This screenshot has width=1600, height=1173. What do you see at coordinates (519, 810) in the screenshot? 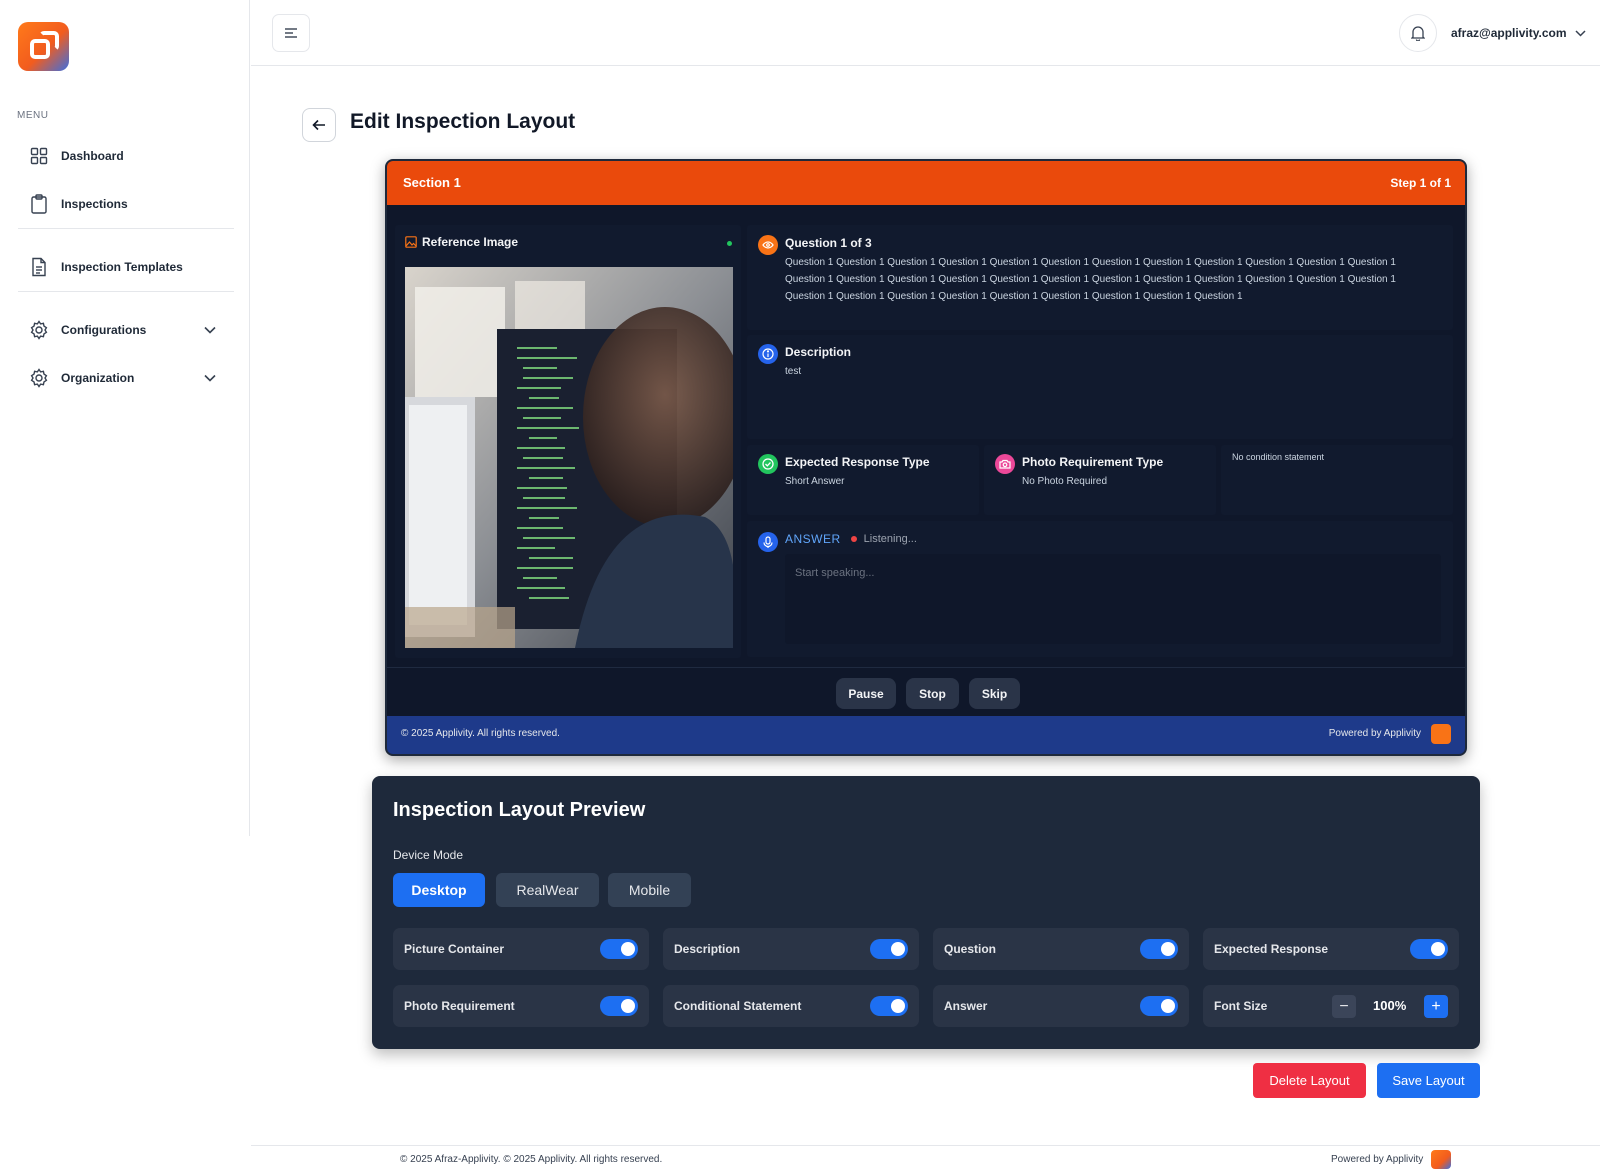
I see `card-title: Inspection Layout Preview` at bounding box center [519, 810].